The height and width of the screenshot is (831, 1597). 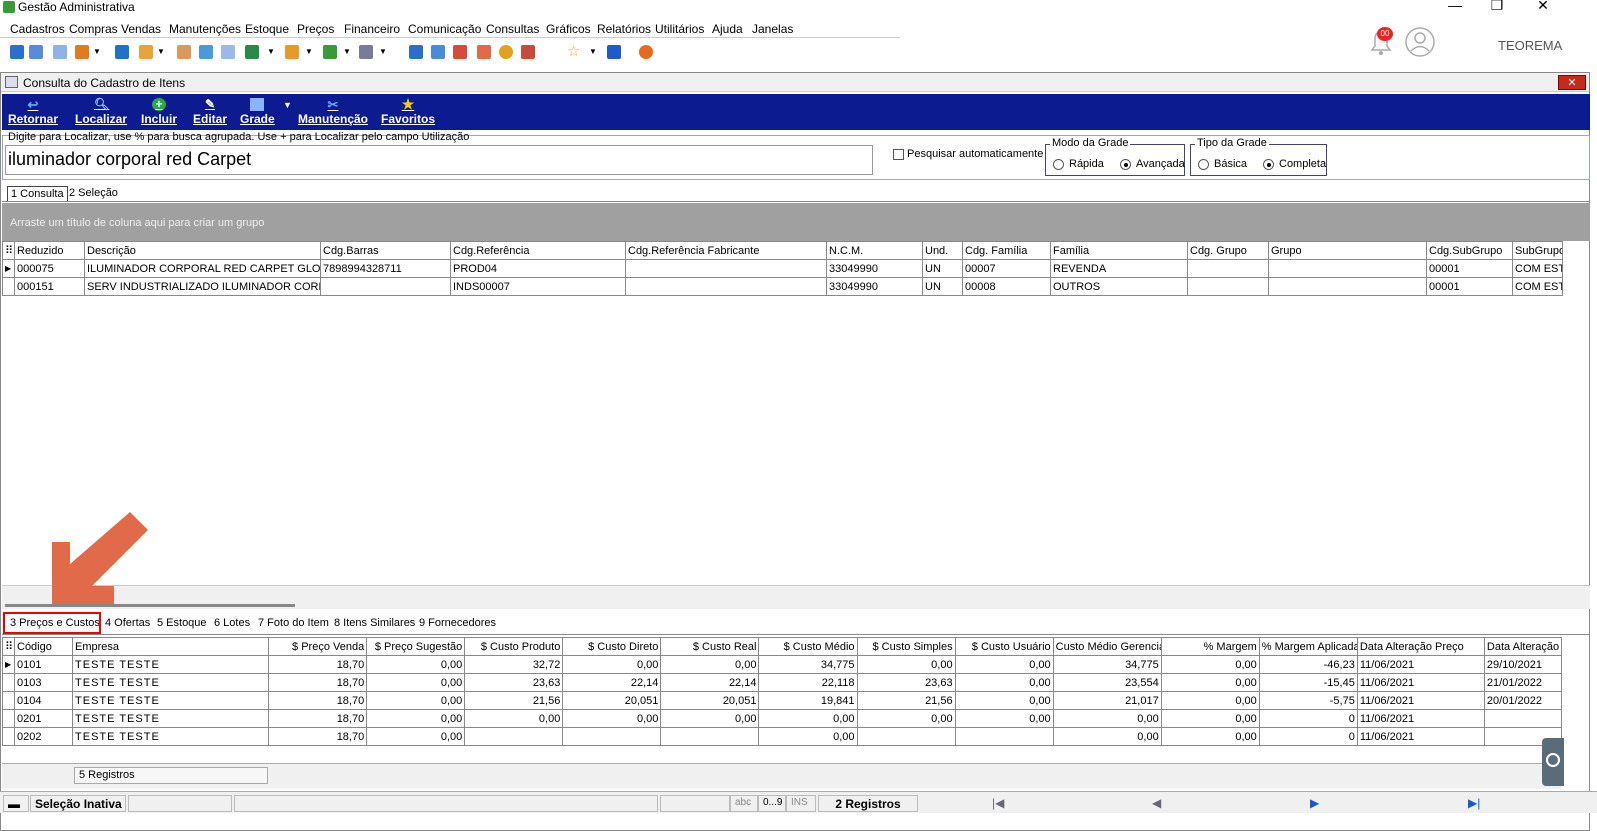 What do you see at coordinates (514, 664) in the screenshot?
I see `table-cell: 32,72` at bounding box center [514, 664].